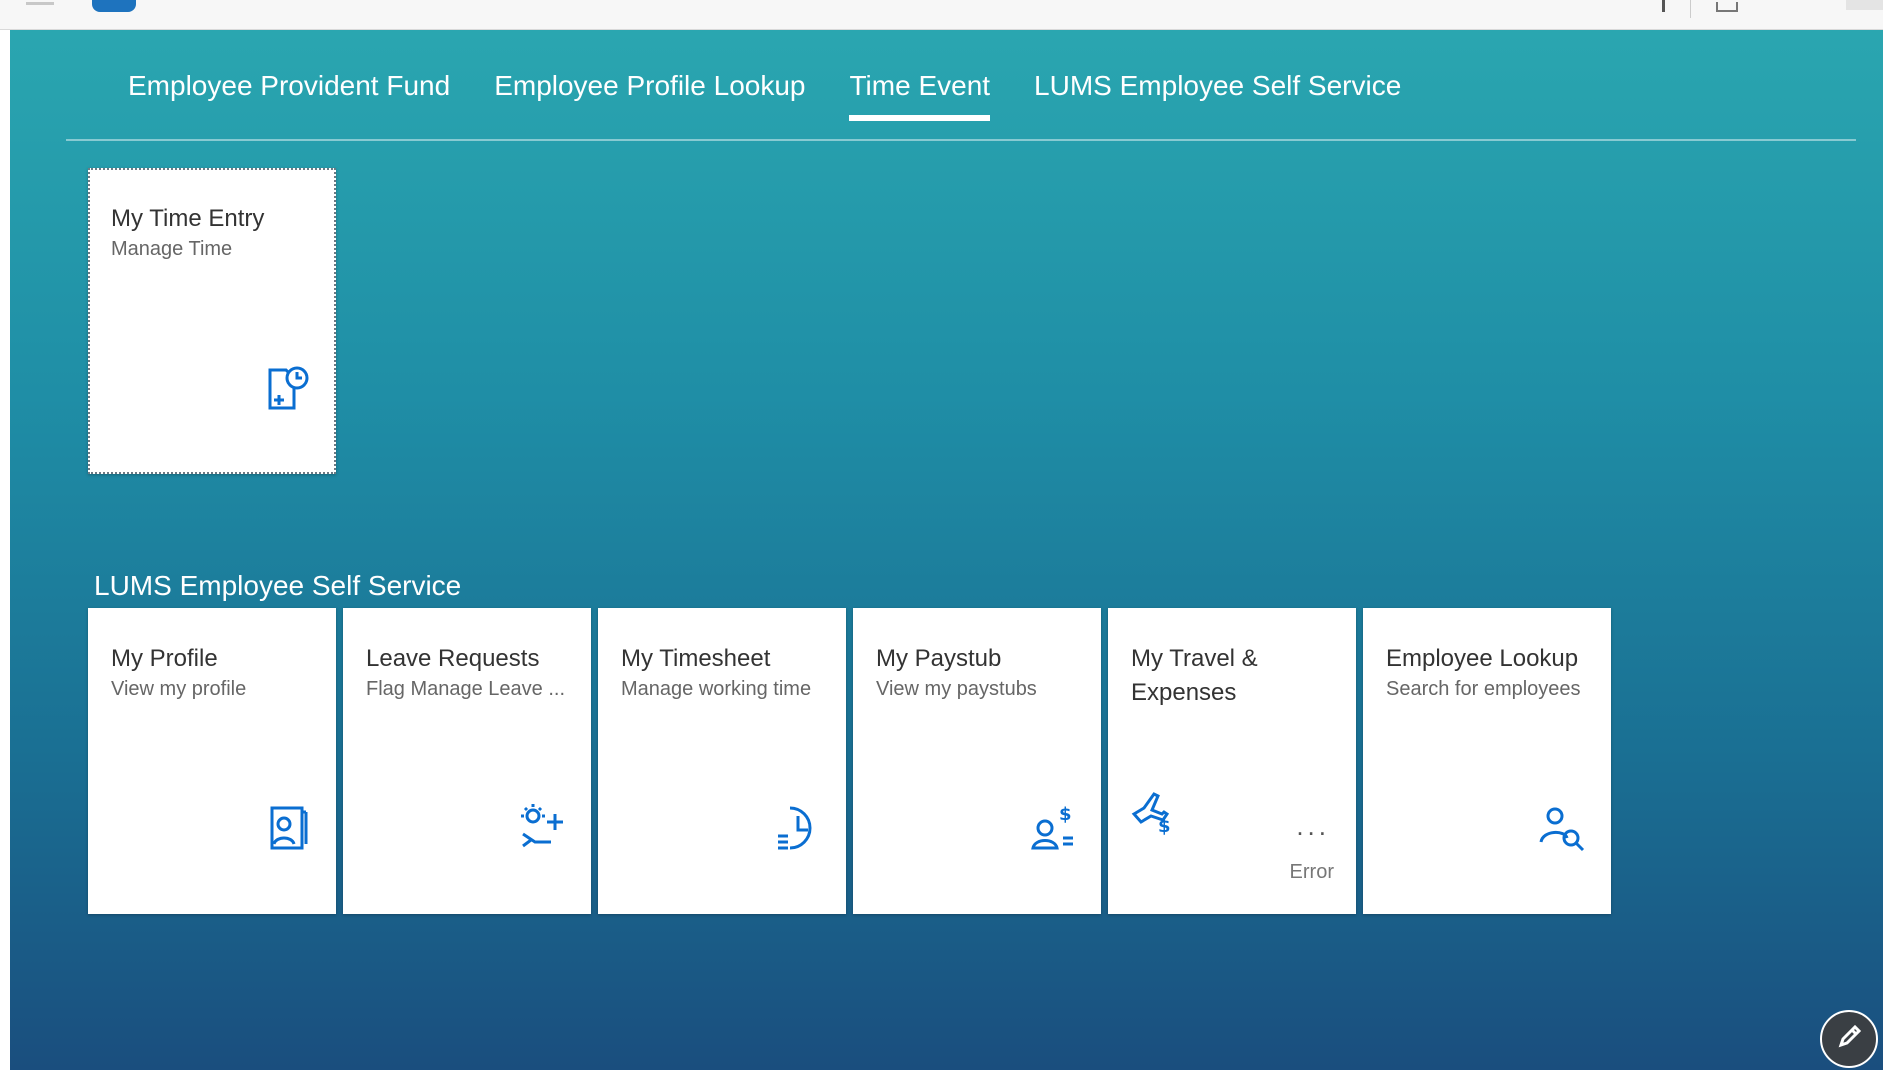  I want to click on tile-subtitle: View my profile, so click(179, 689).